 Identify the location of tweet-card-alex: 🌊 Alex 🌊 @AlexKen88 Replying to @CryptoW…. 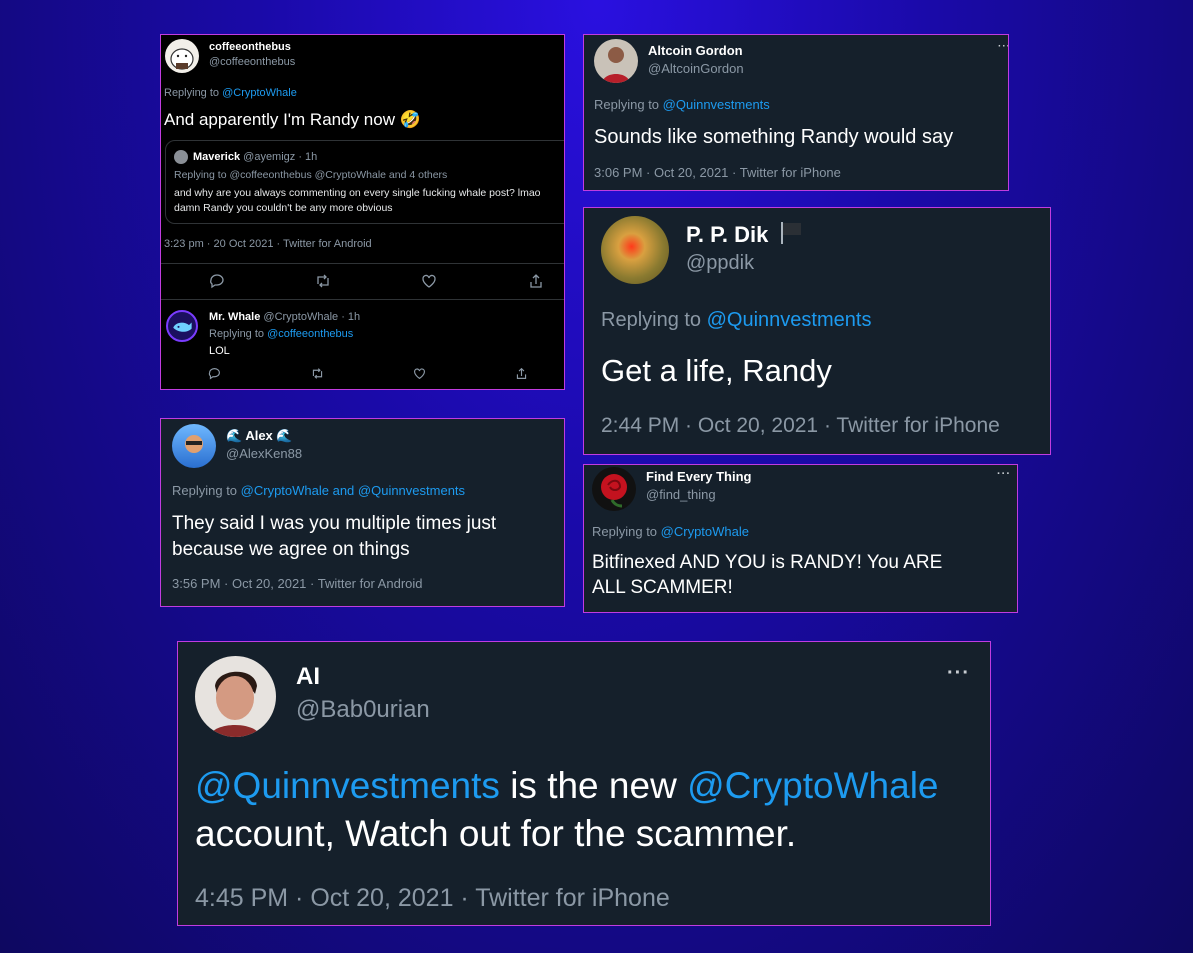
(362, 512).